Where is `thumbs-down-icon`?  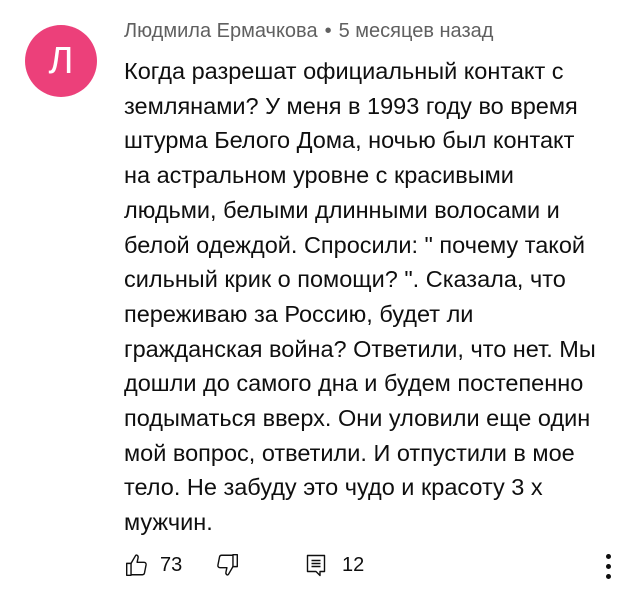 thumbs-down-icon is located at coordinates (227, 565).